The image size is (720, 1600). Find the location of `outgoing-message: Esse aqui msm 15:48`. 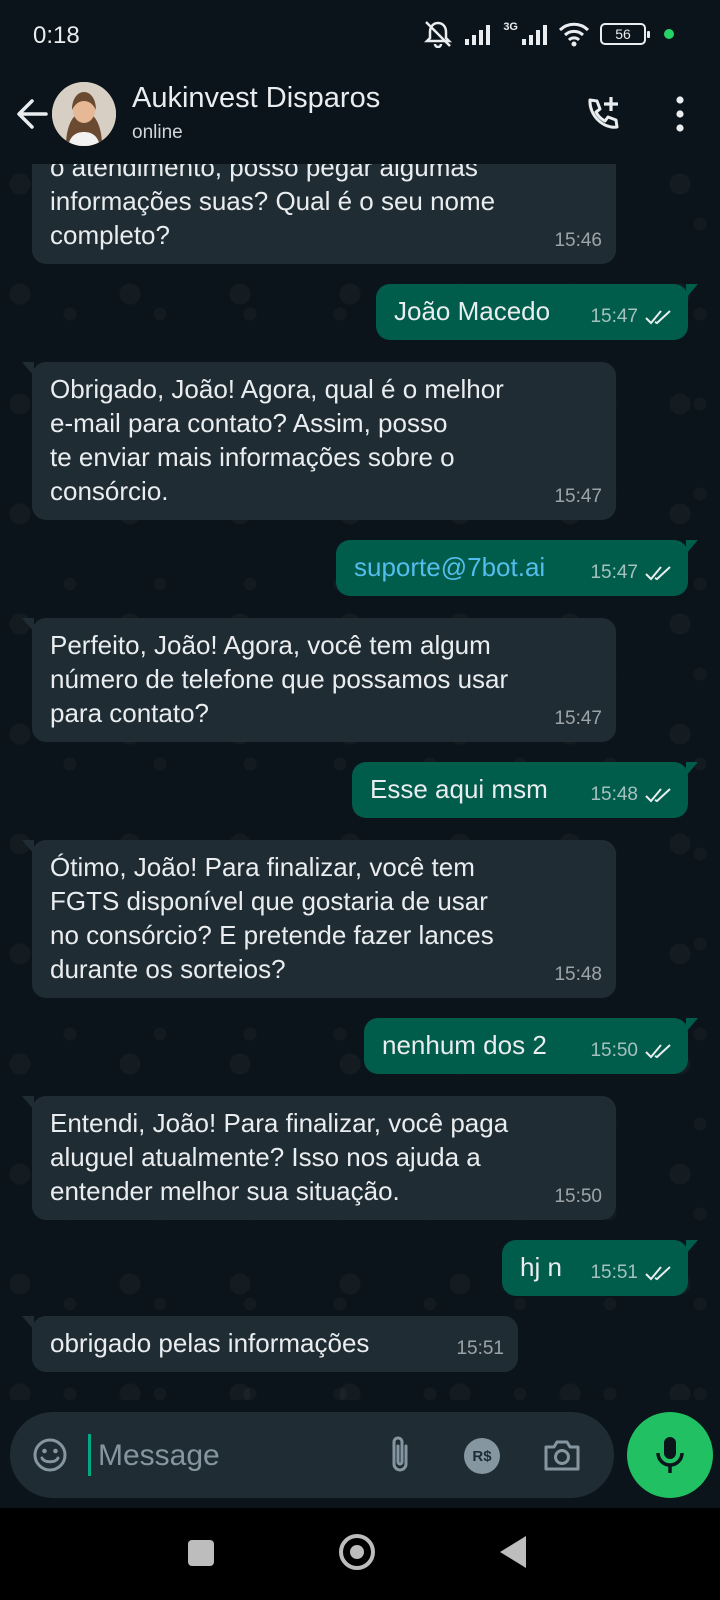

outgoing-message: Esse aqui msm 15:48 is located at coordinates (525, 790).